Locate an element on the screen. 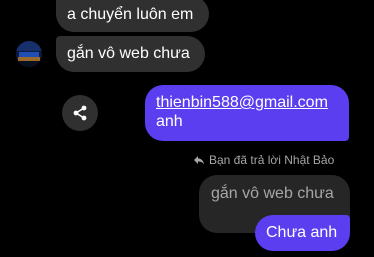 Image resolution: width=374 pixels, height=257 pixels. outgoing-reply-message: Chưa anh is located at coordinates (302, 233).